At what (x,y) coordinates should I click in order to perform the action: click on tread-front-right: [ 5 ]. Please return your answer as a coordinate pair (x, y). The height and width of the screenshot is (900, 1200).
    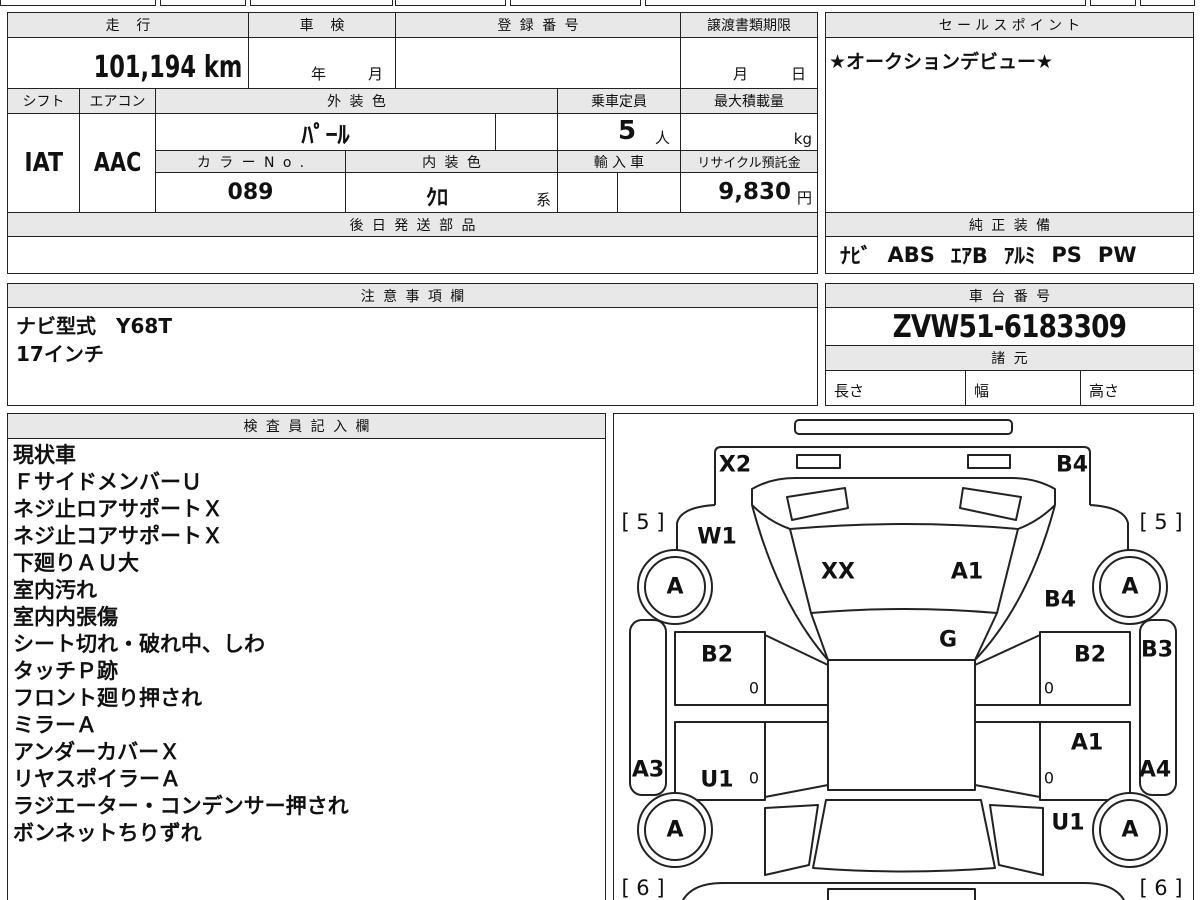
    Looking at the image, I should click on (1160, 522).